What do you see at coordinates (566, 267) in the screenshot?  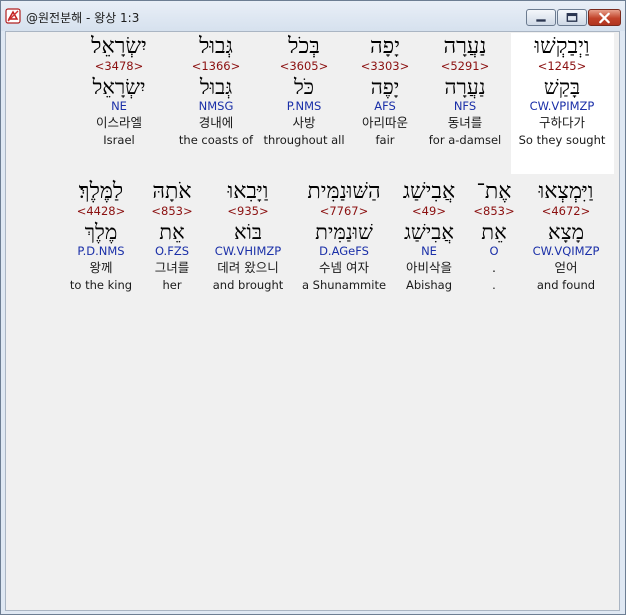 I see `korean-gloss: 얻어` at bounding box center [566, 267].